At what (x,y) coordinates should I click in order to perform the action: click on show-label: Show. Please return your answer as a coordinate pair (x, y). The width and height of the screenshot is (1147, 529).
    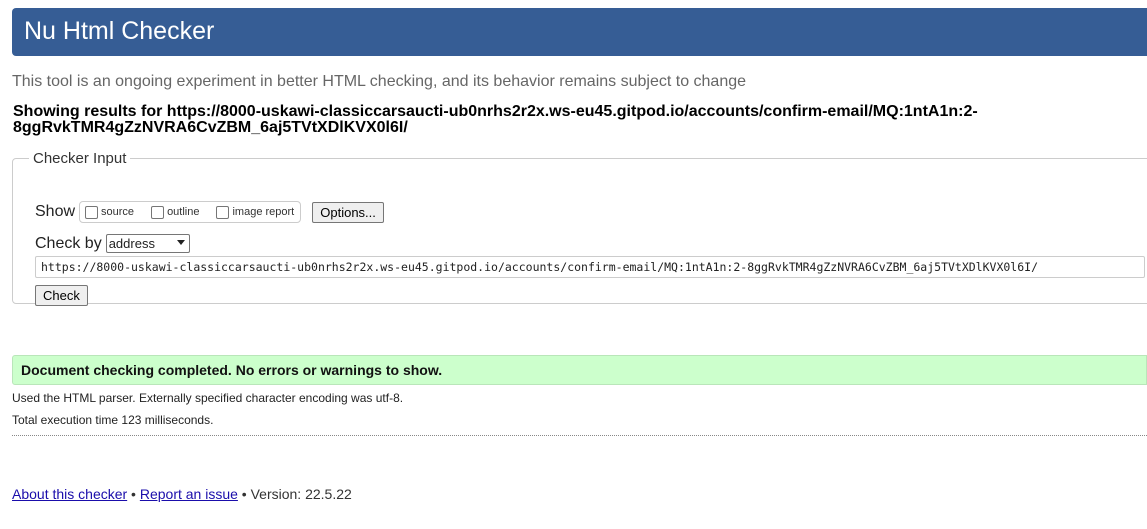
    Looking at the image, I should click on (55, 211).